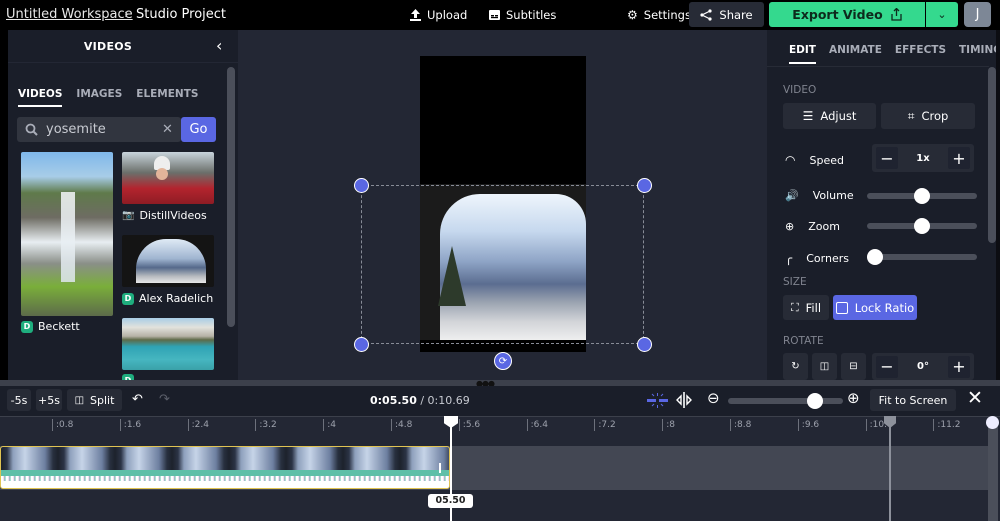 The image size is (1000, 521). I want to click on redo-icon: ↷, so click(164, 399).